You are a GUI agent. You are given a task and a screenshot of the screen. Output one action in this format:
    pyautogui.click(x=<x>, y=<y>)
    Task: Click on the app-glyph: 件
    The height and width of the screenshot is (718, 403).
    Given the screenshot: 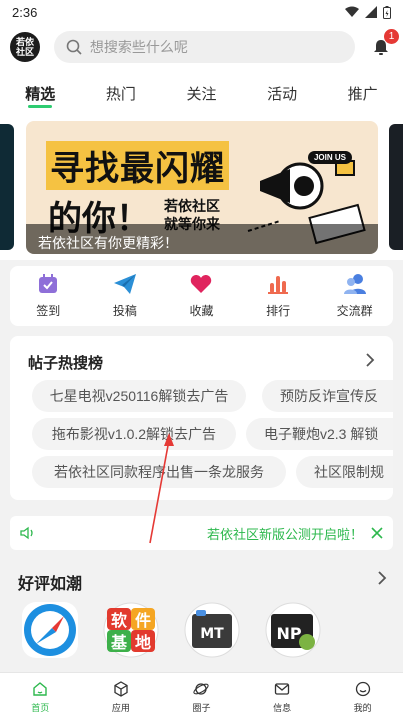 What is the action you would take?
    pyautogui.click(x=143, y=620)
    